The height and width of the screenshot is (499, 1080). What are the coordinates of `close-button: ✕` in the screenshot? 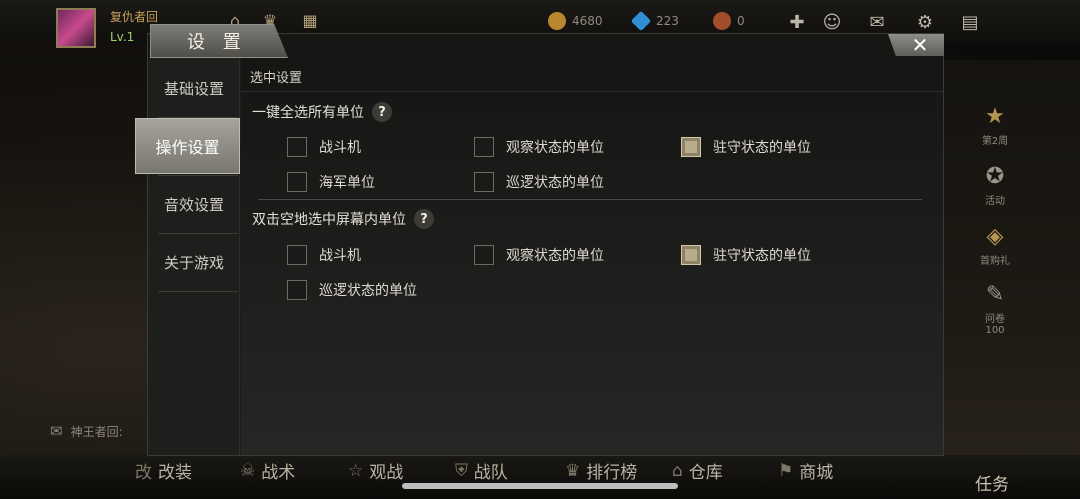 It's located at (916, 45).